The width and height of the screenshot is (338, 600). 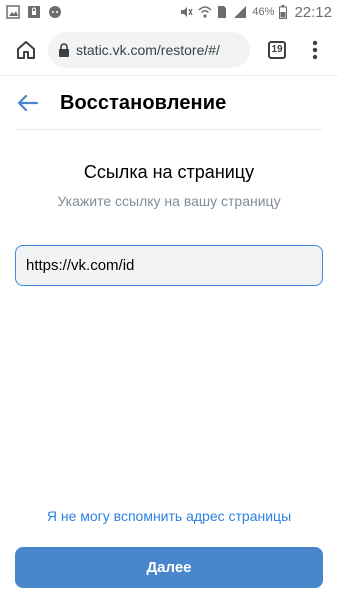 I want to click on system-icons: 1 46% 22:12, so click(x=255, y=12).